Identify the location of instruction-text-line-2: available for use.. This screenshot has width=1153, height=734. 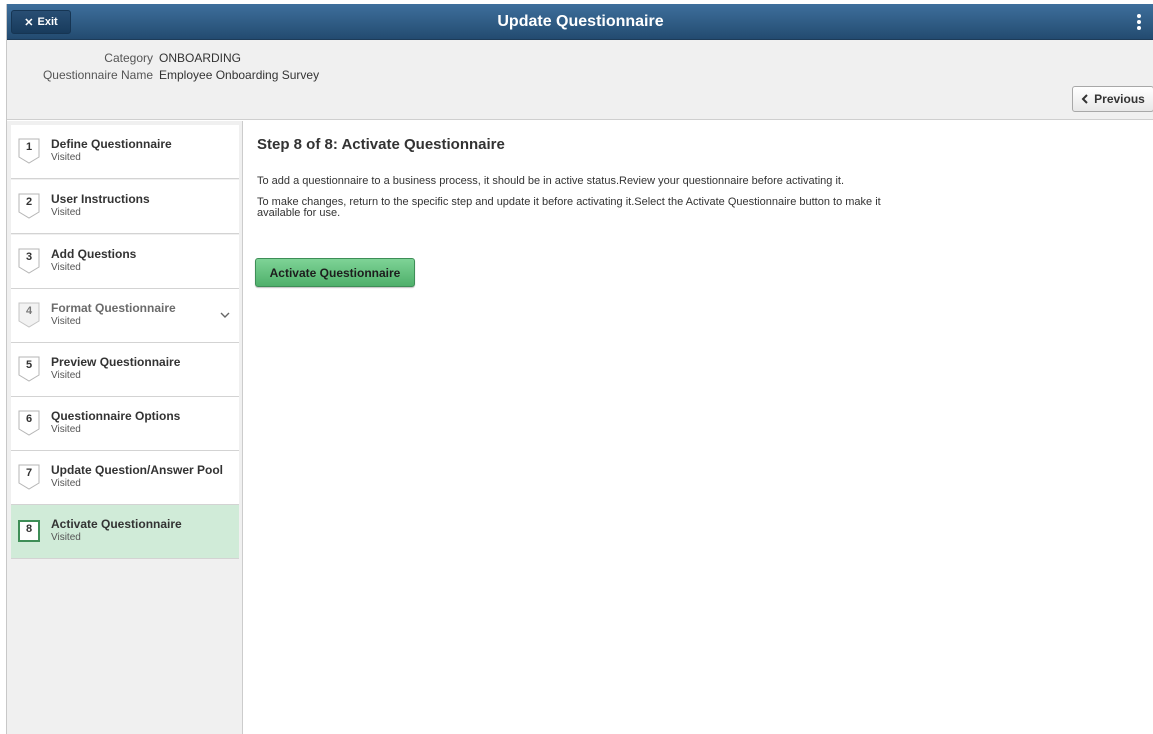
(299, 213).